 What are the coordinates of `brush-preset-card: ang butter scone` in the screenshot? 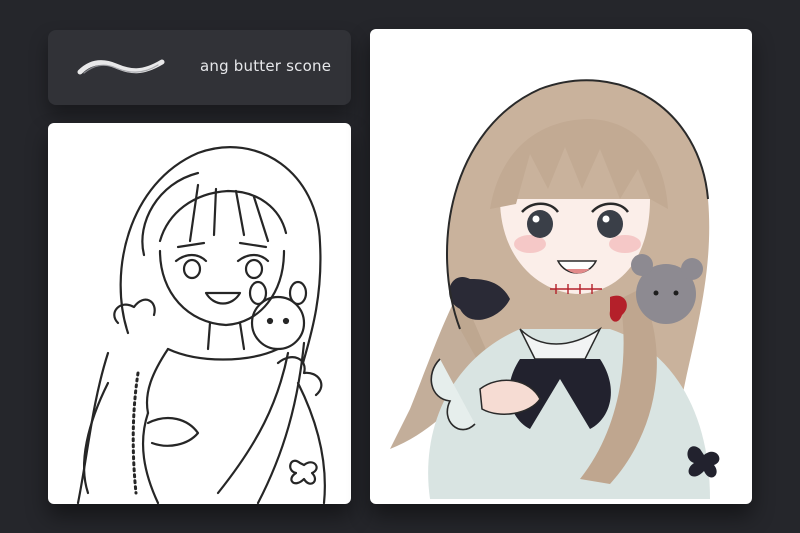 It's located at (199, 67).